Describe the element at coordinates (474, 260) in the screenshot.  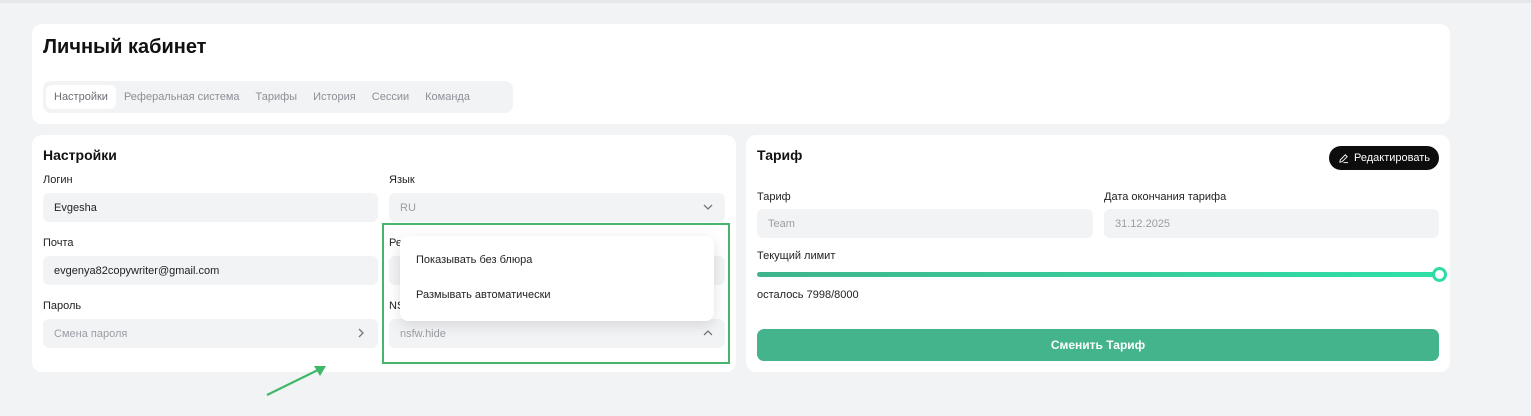
I see `dropdown-option-show-unblurred: Показывать без блюра` at that location.